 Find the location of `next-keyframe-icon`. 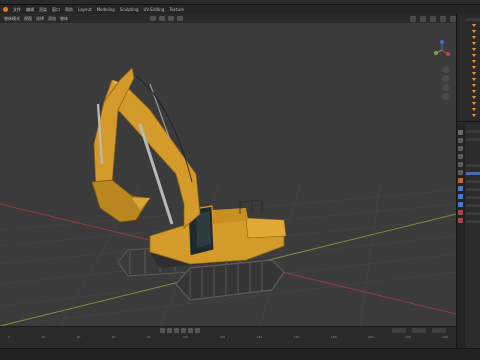

next-keyframe-icon is located at coordinates (190, 330).